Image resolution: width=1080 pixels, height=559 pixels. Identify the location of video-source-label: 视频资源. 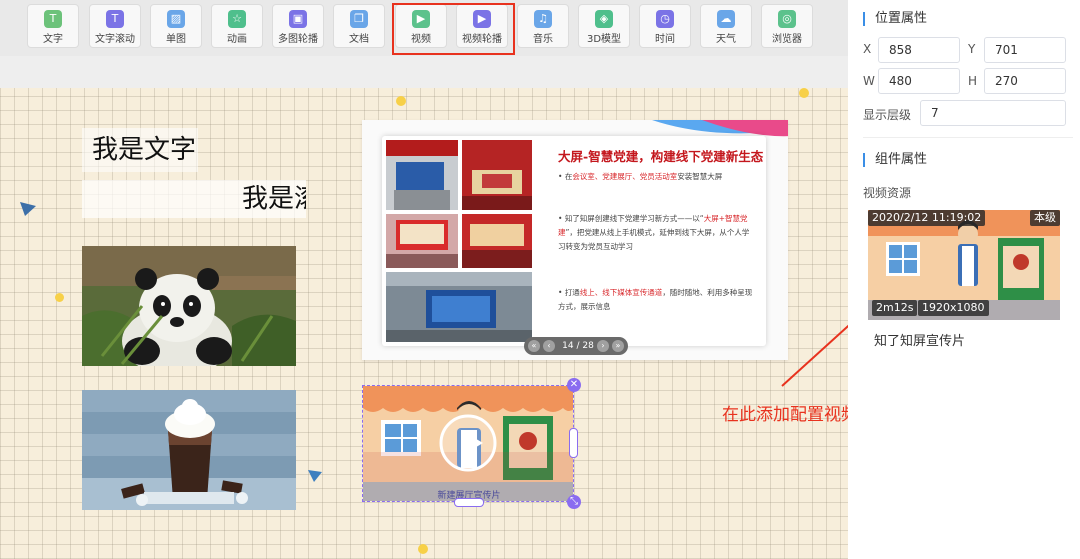
(887, 193).